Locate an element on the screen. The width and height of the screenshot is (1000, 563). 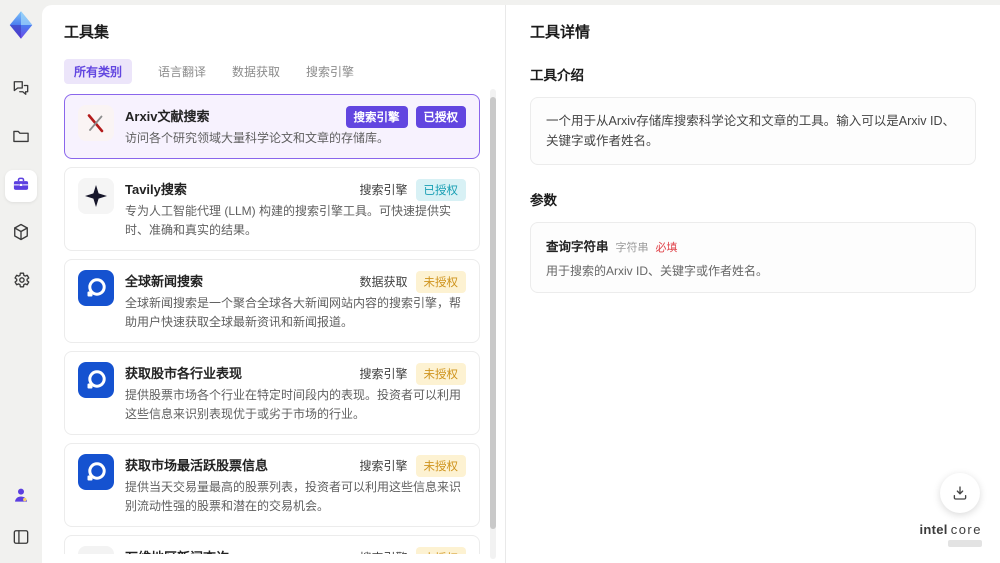
rail-item-folder-icon is located at coordinates (21, 138).